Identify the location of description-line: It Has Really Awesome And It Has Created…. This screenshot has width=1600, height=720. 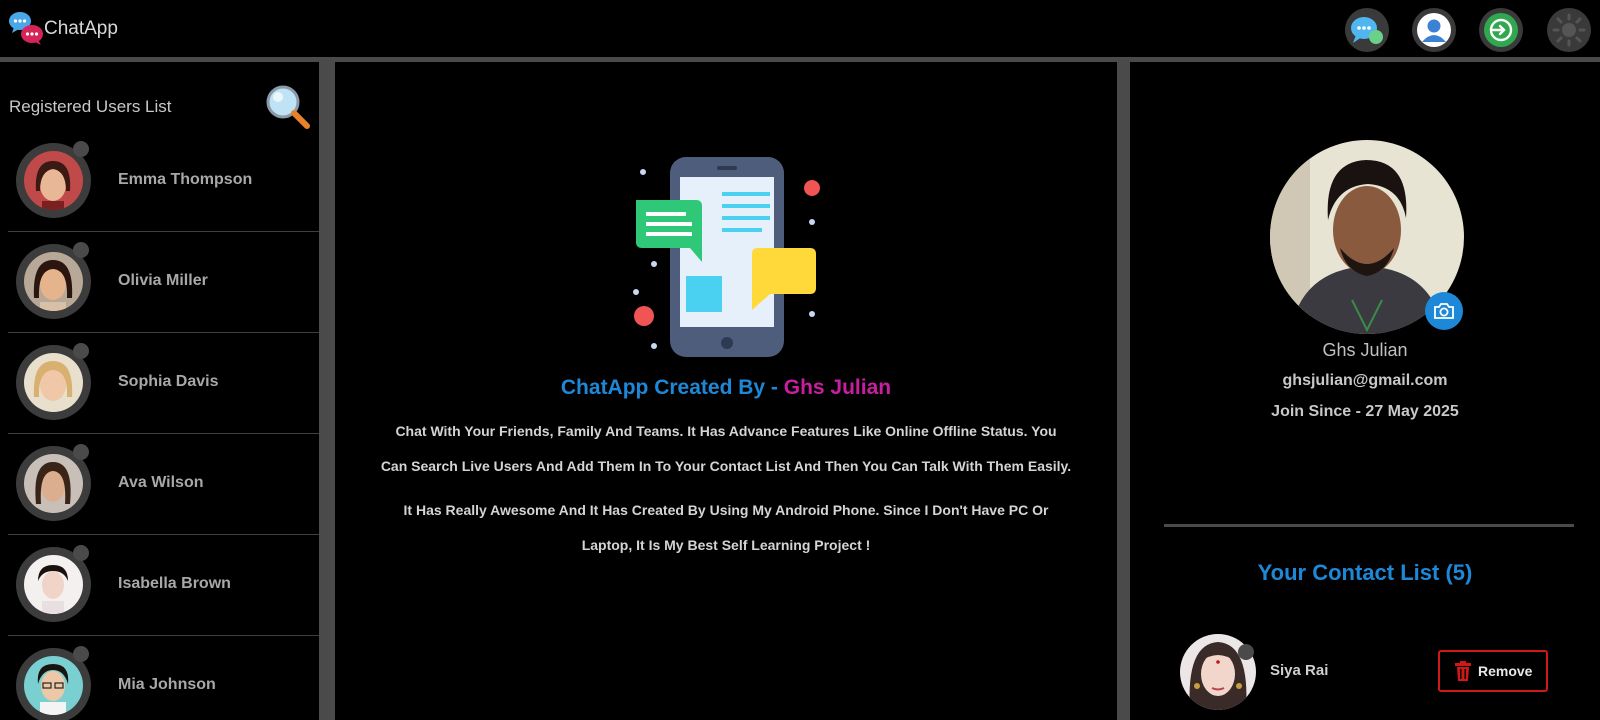
(726, 510).